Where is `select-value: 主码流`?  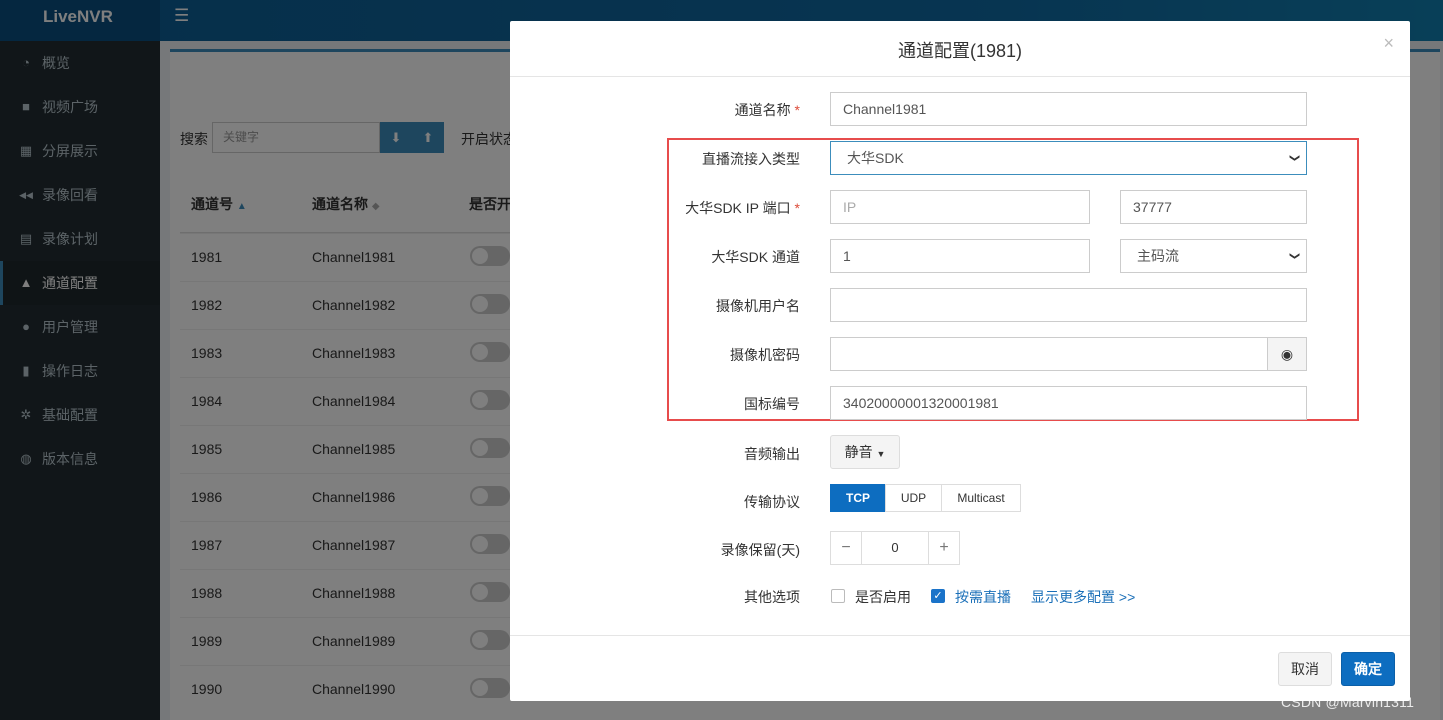 select-value: 主码流 is located at coordinates (1158, 256).